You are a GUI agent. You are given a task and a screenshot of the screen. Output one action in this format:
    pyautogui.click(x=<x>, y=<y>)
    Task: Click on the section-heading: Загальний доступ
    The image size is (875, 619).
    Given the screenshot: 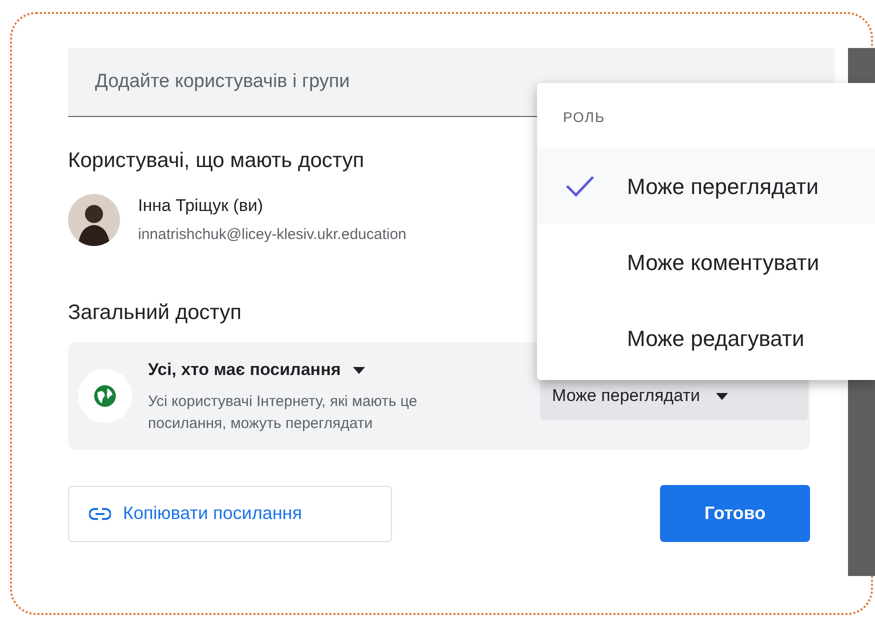 What is the action you would take?
    pyautogui.click(x=155, y=313)
    